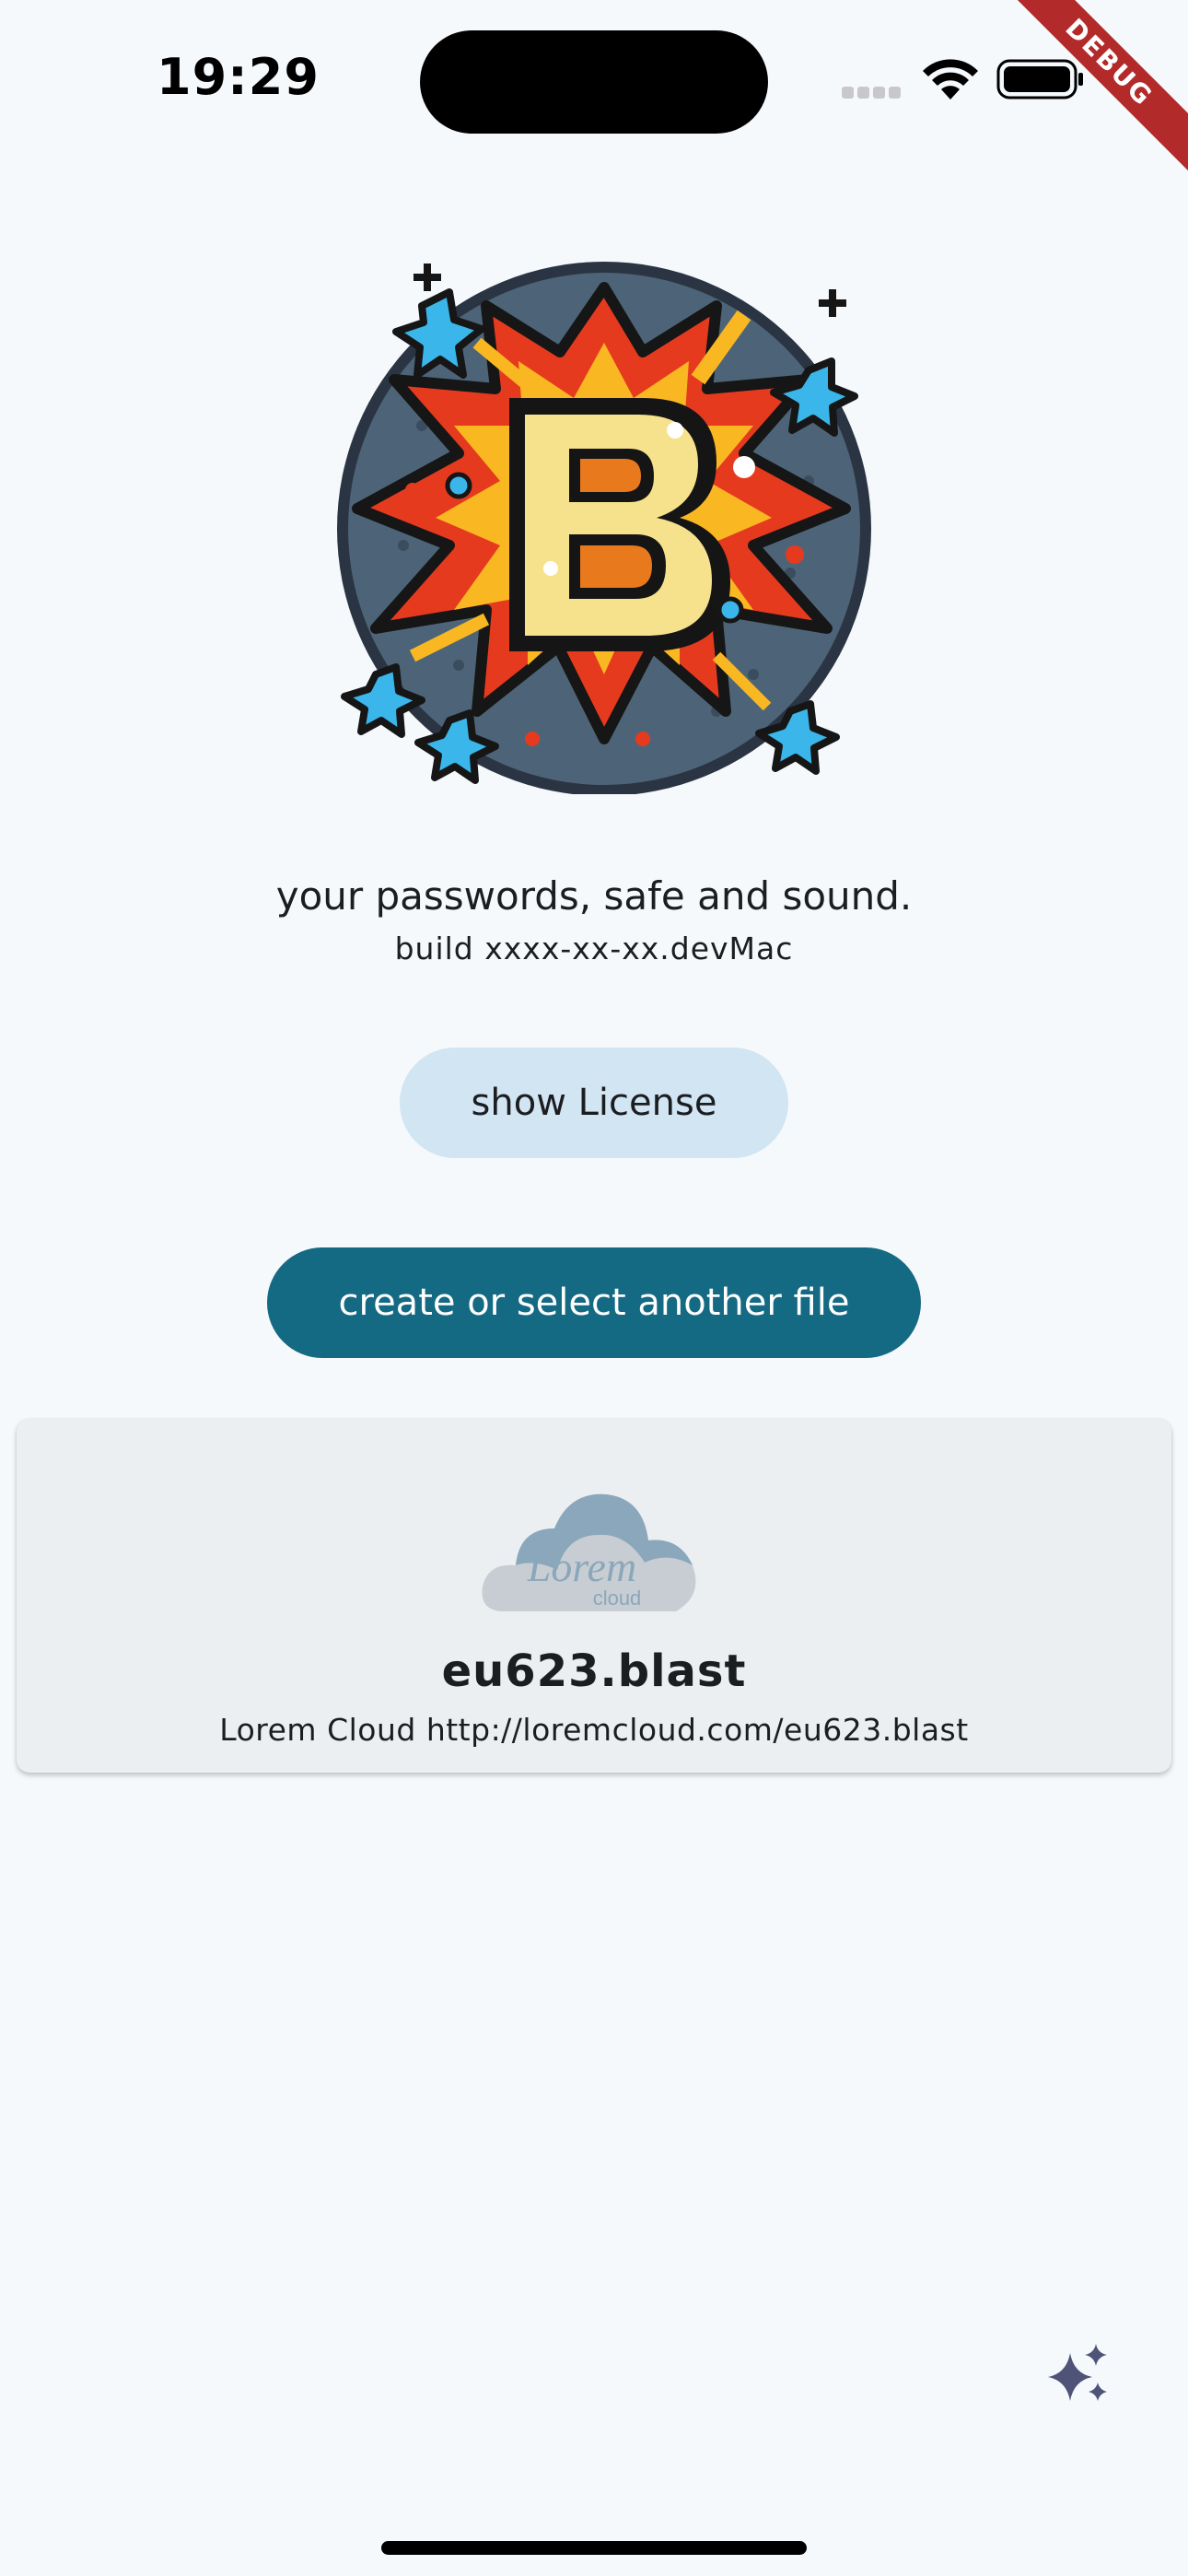 This screenshot has height=2576, width=1188. What do you see at coordinates (594, 896) in the screenshot?
I see `app-tagline: your passwords, safe and sound.` at bounding box center [594, 896].